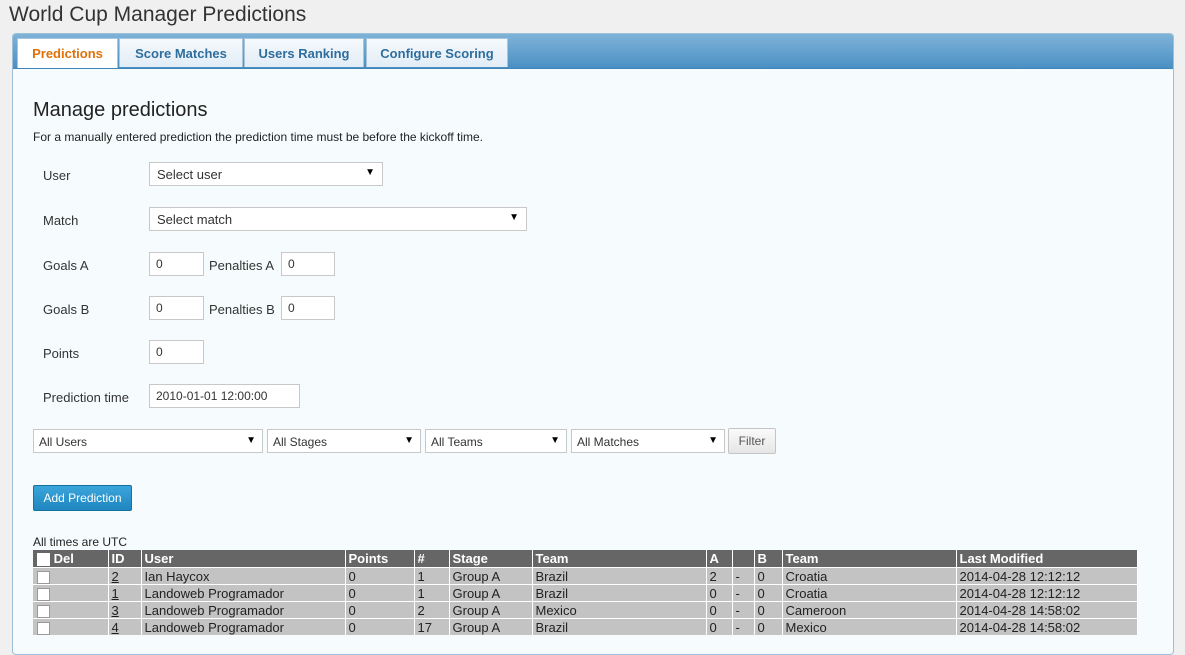 This screenshot has height=655, width=1185. I want to click on users-filter-value: All Users, so click(63, 442).